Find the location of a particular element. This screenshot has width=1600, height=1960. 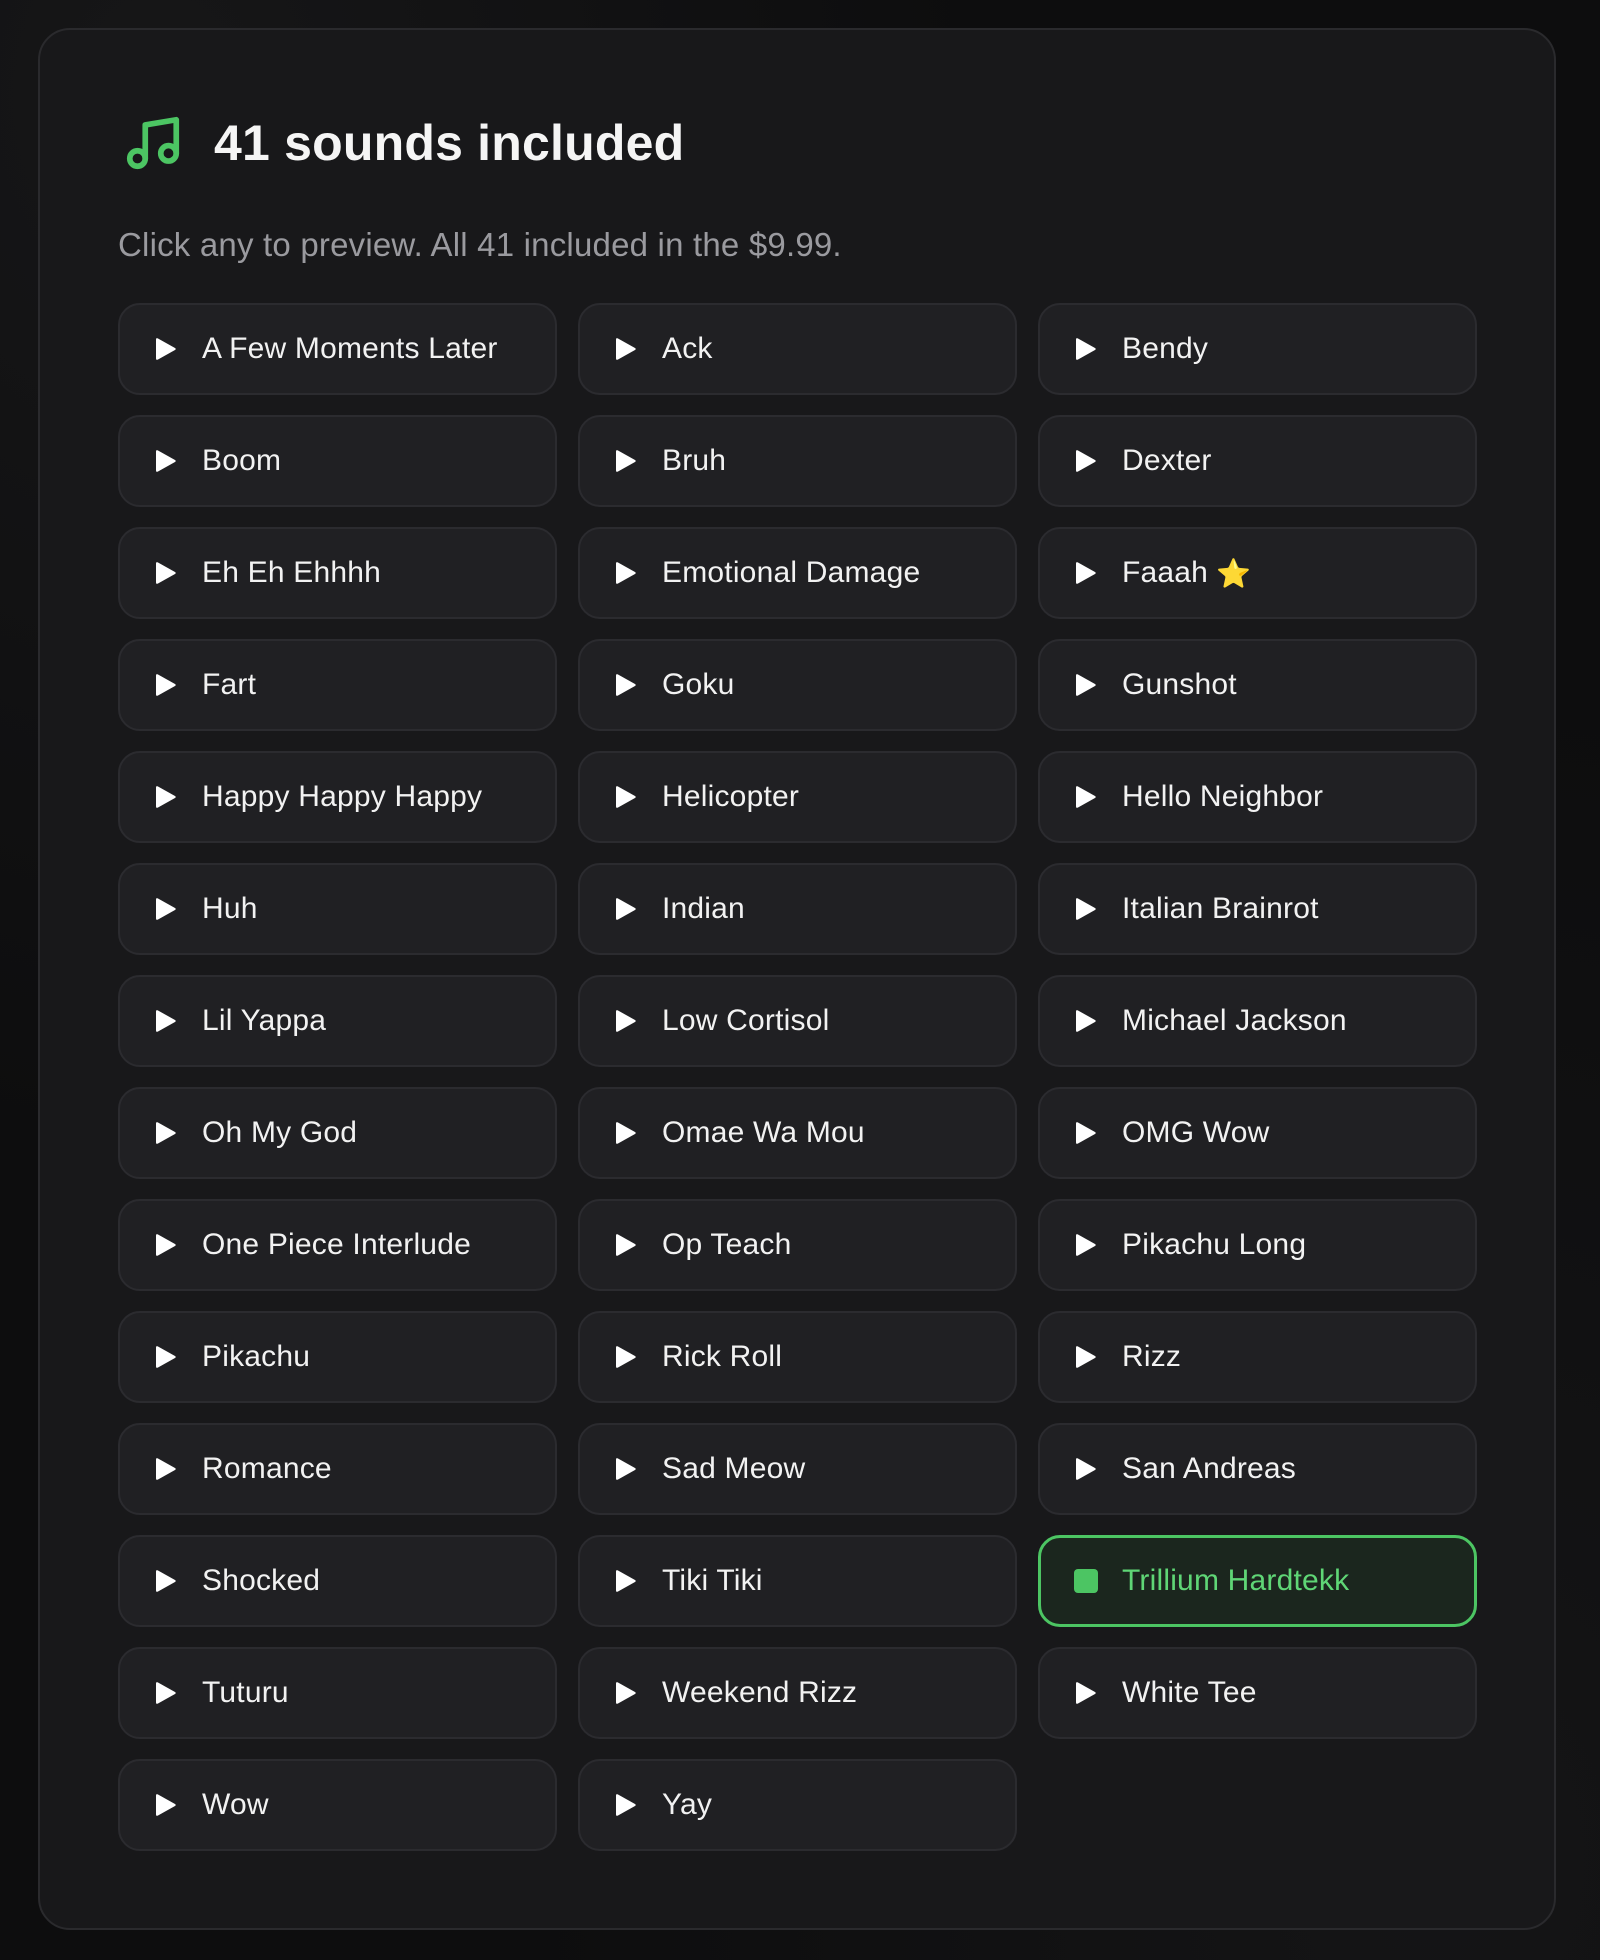

sound-label: Oh My God is located at coordinates (280, 1132).